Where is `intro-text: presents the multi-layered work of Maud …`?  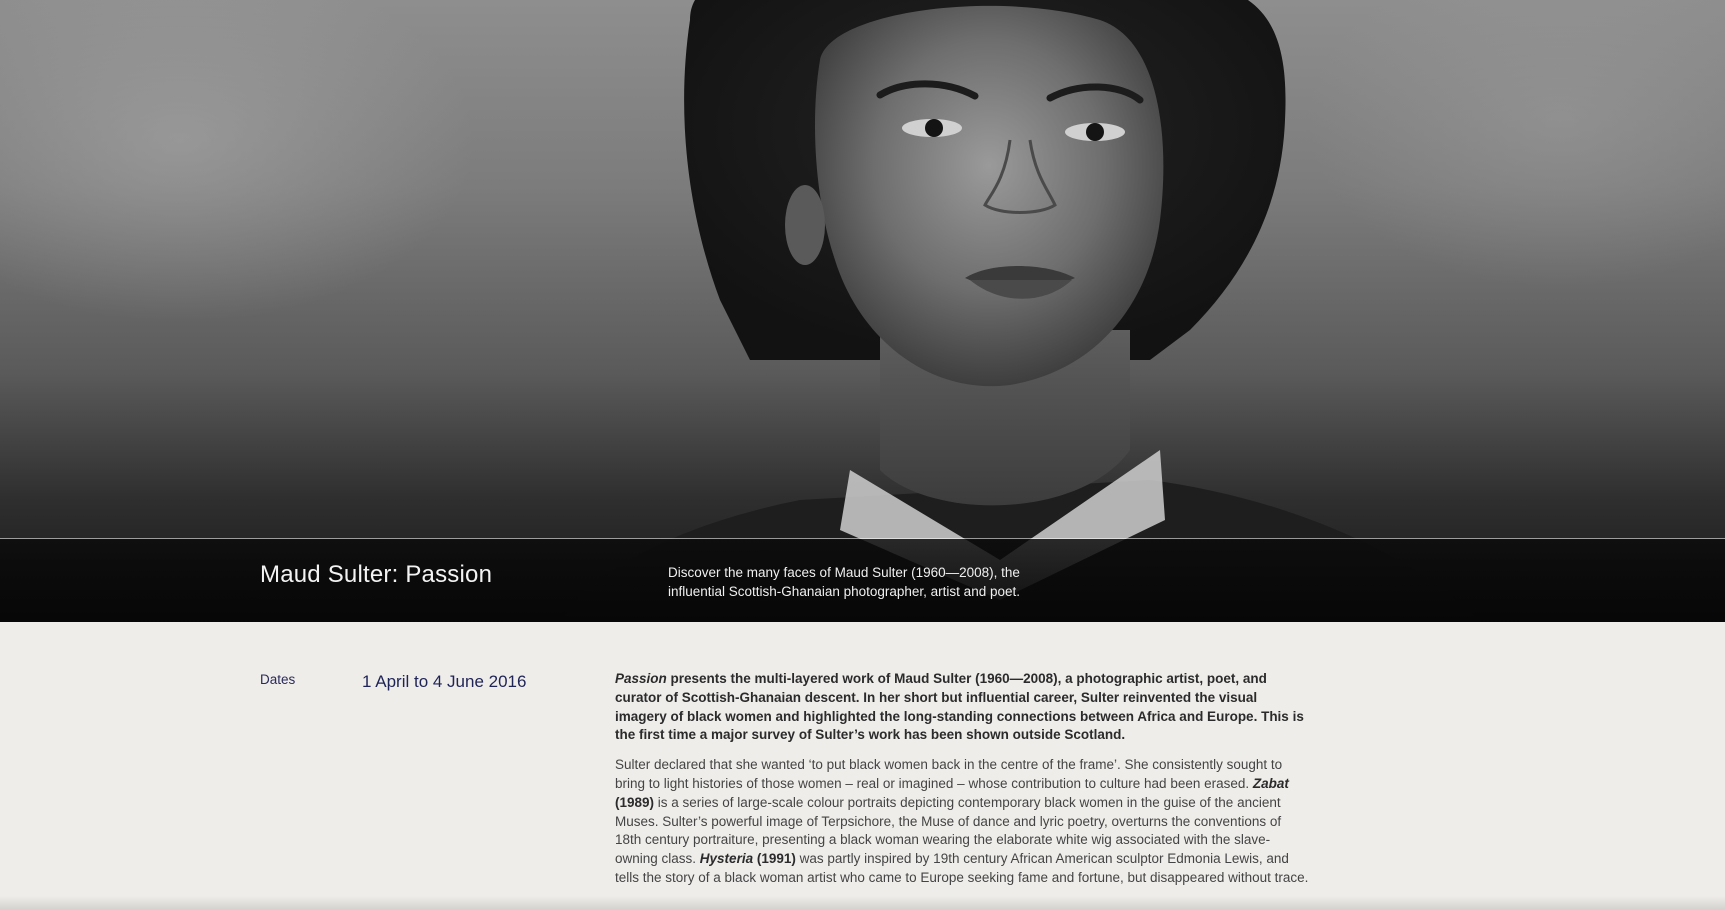
intro-text: presents the multi-layered work of Maud … is located at coordinates (959, 707).